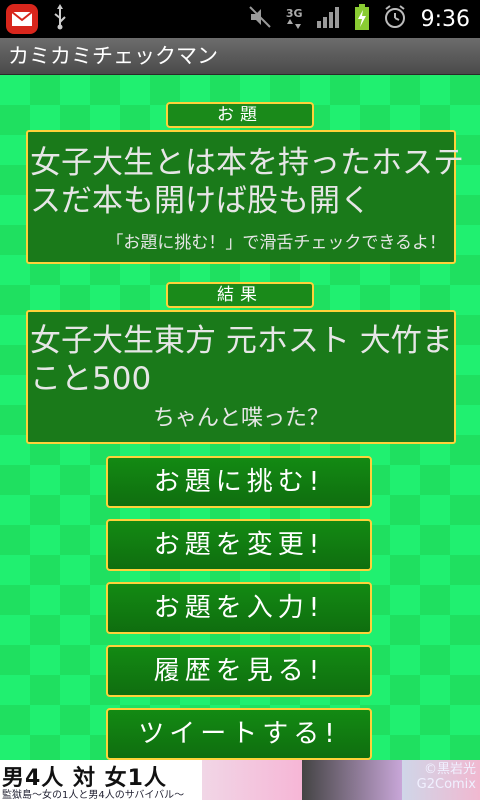  What do you see at coordinates (240, 56) in the screenshot?
I see `app-title-bar: カミカミチェックマン` at bounding box center [240, 56].